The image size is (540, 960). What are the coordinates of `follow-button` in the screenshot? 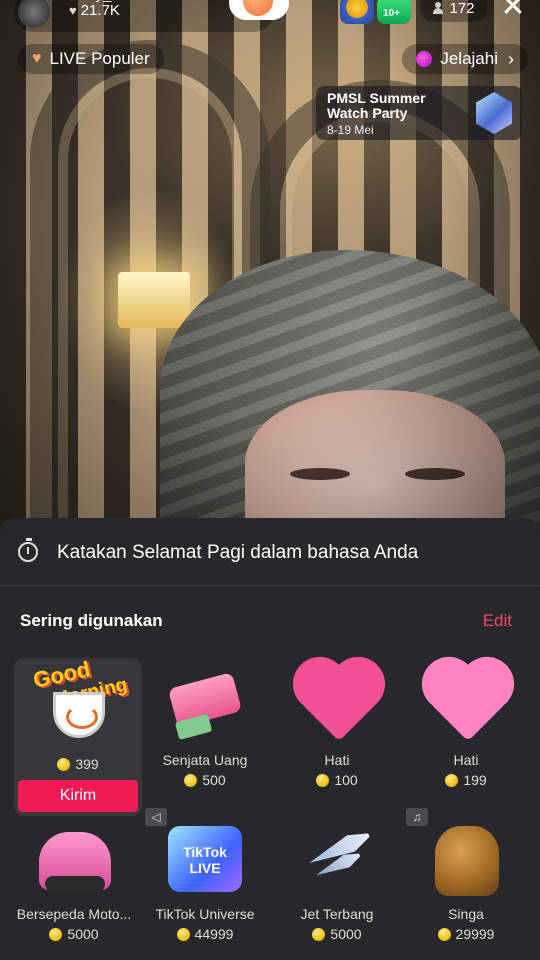 It's located at (259, 10).